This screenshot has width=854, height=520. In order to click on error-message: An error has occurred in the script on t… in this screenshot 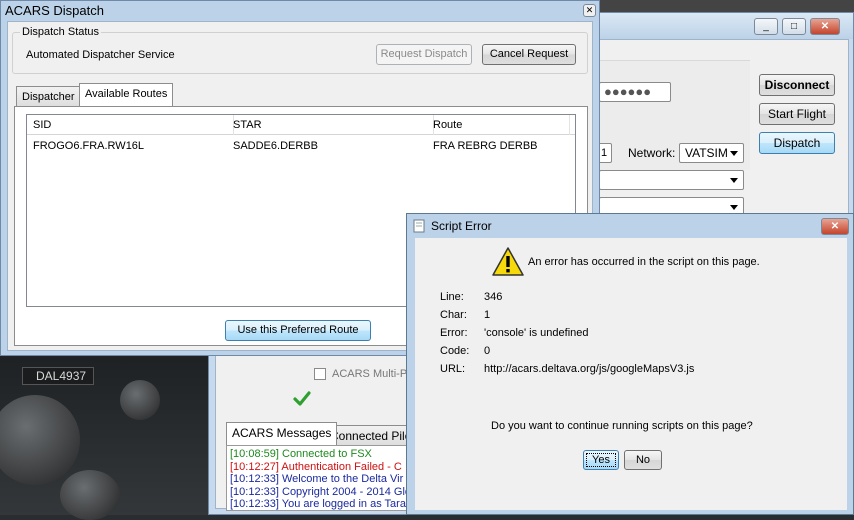, I will do `click(644, 262)`.